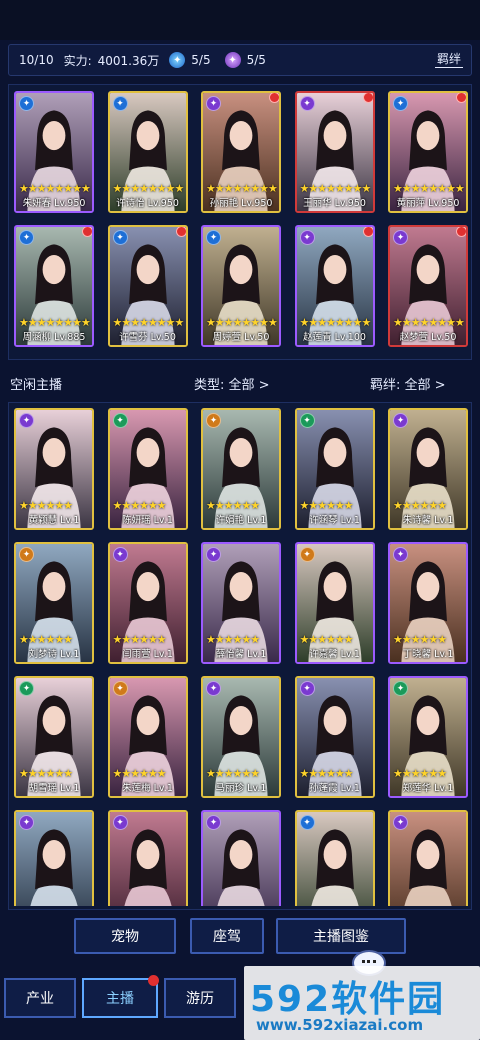 This screenshot has width=480, height=1040. What do you see at coordinates (241, 737) in the screenshot?
I see `idle-card: ✦ ★★★★★★ 马丽珍 Lv.1` at bounding box center [241, 737].